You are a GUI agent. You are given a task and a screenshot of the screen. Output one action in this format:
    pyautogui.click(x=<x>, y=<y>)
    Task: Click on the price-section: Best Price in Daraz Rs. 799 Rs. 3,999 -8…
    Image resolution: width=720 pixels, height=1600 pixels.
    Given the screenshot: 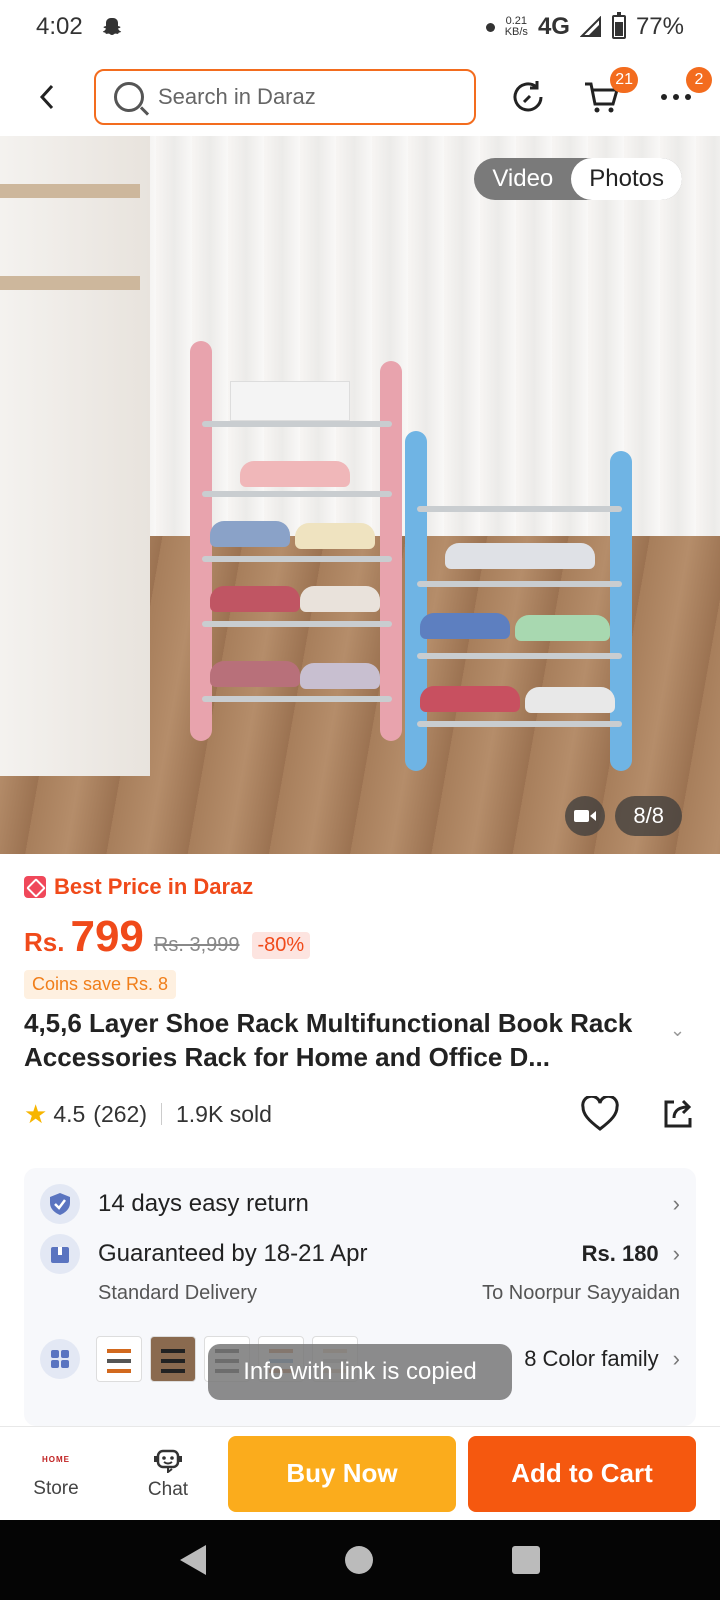 What is the action you would take?
    pyautogui.click(x=360, y=935)
    